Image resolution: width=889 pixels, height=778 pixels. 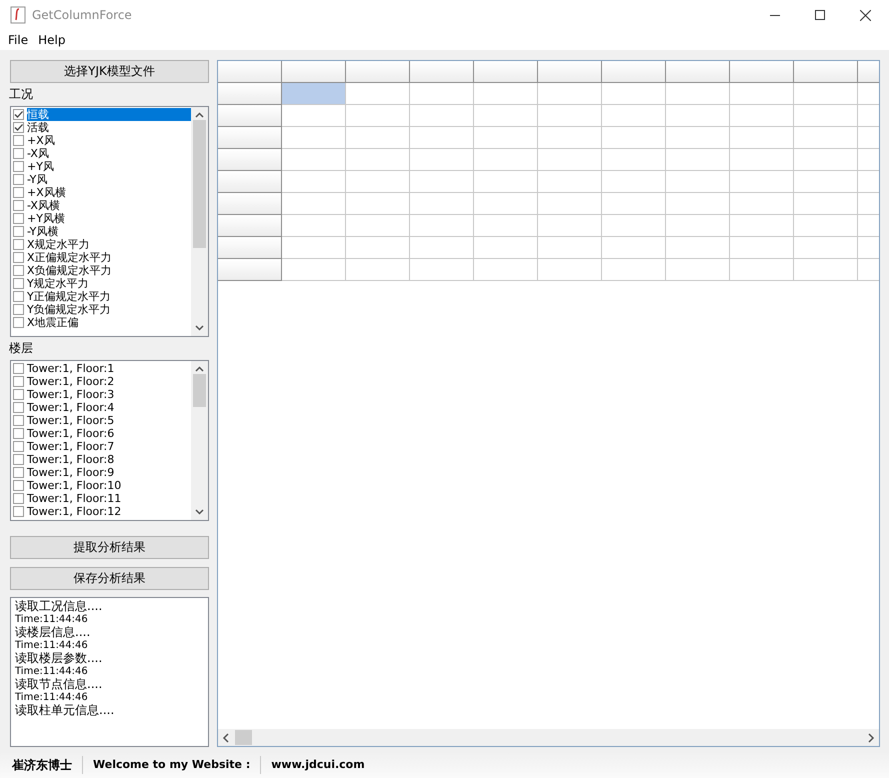 What do you see at coordinates (48, 218) in the screenshot?
I see `list-item: +Y风横` at bounding box center [48, 218].